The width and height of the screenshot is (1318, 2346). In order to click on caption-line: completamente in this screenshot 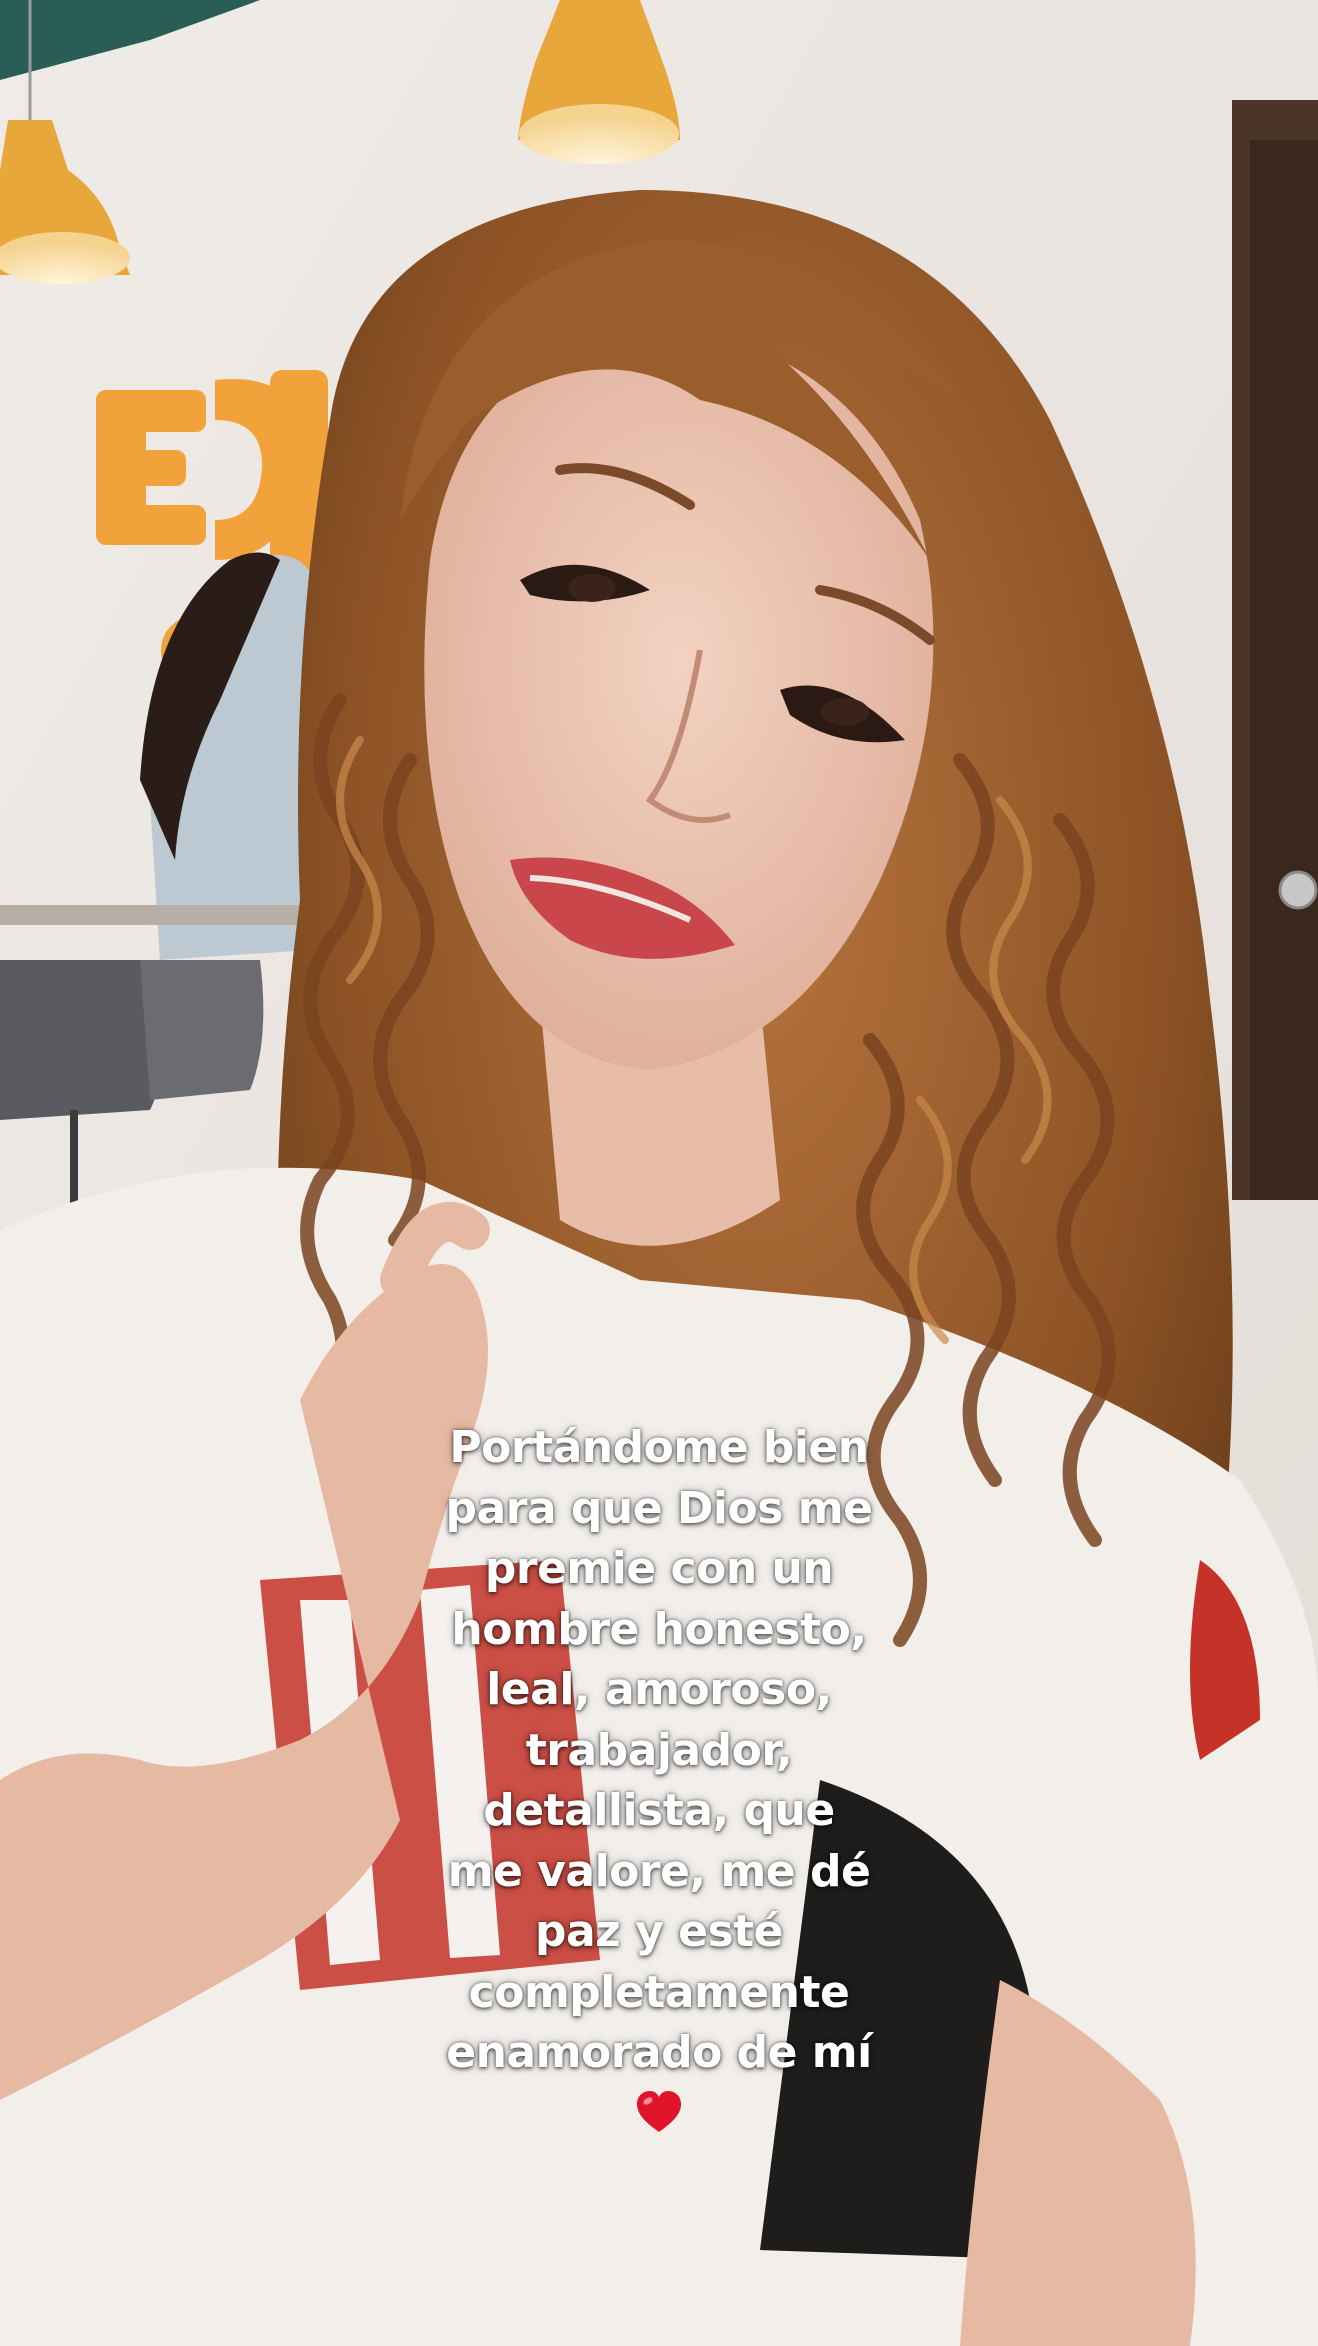, I will do `click(659, 1992)`.